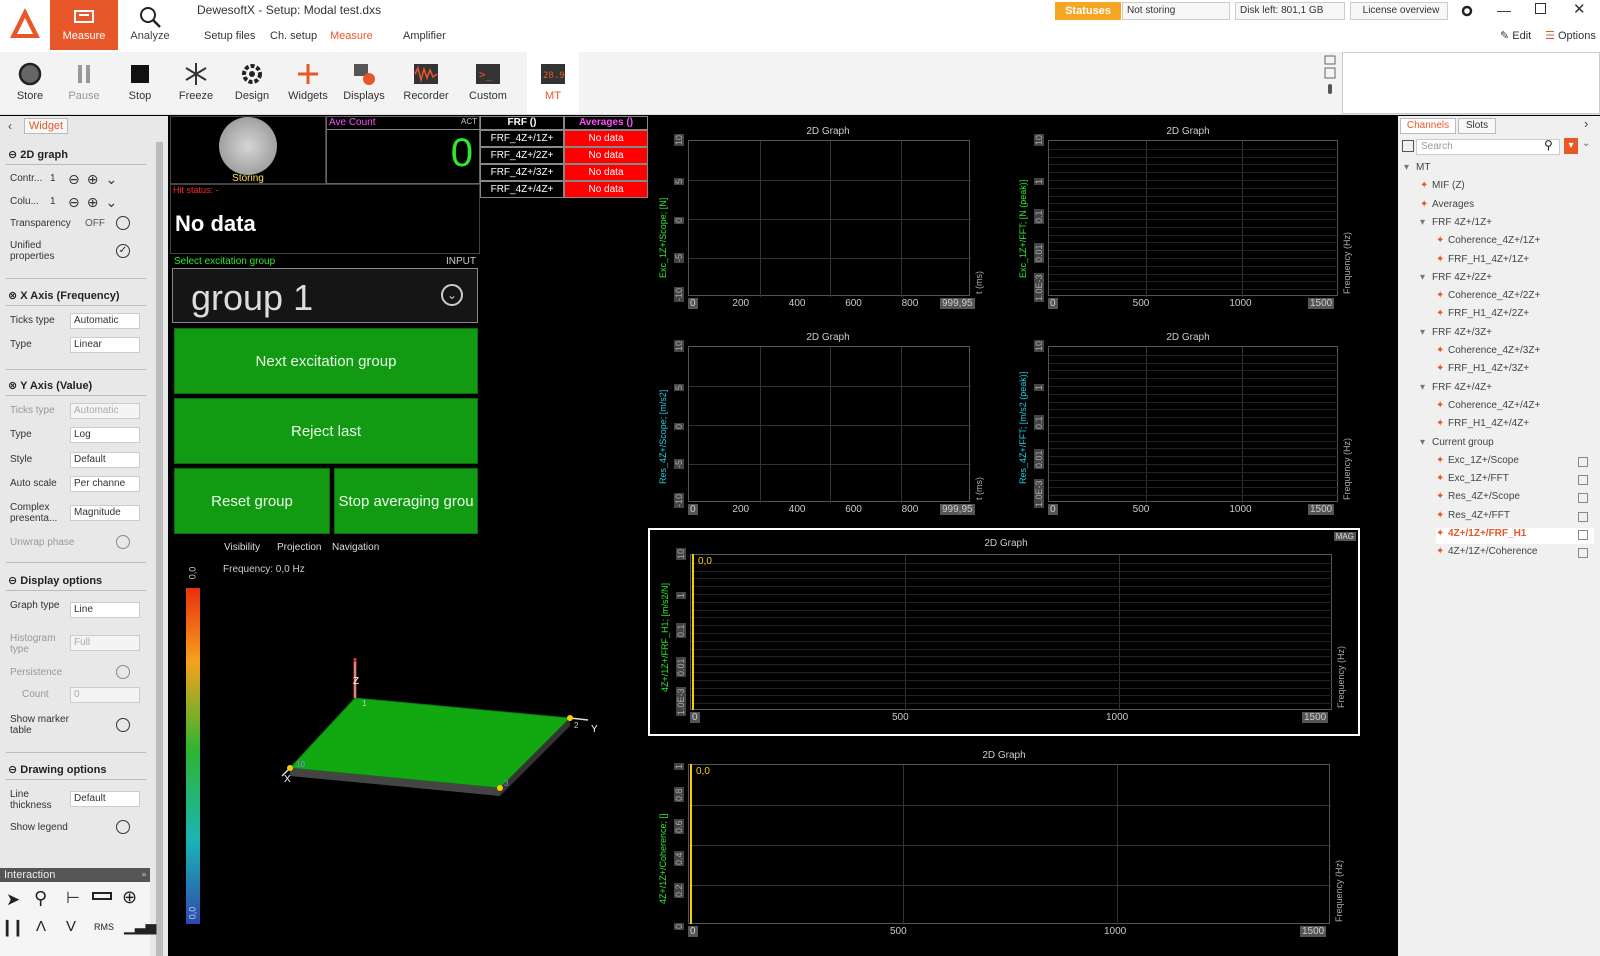 This screenshot has width=1600, height=956. I want to click on tree-icon, so click(1408, 146).